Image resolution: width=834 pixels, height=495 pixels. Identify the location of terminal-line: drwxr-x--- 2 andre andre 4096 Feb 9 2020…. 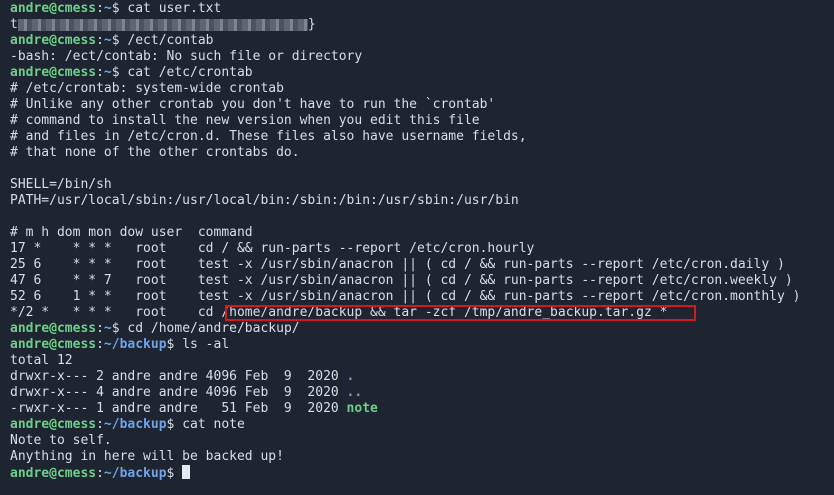
(182, 376).